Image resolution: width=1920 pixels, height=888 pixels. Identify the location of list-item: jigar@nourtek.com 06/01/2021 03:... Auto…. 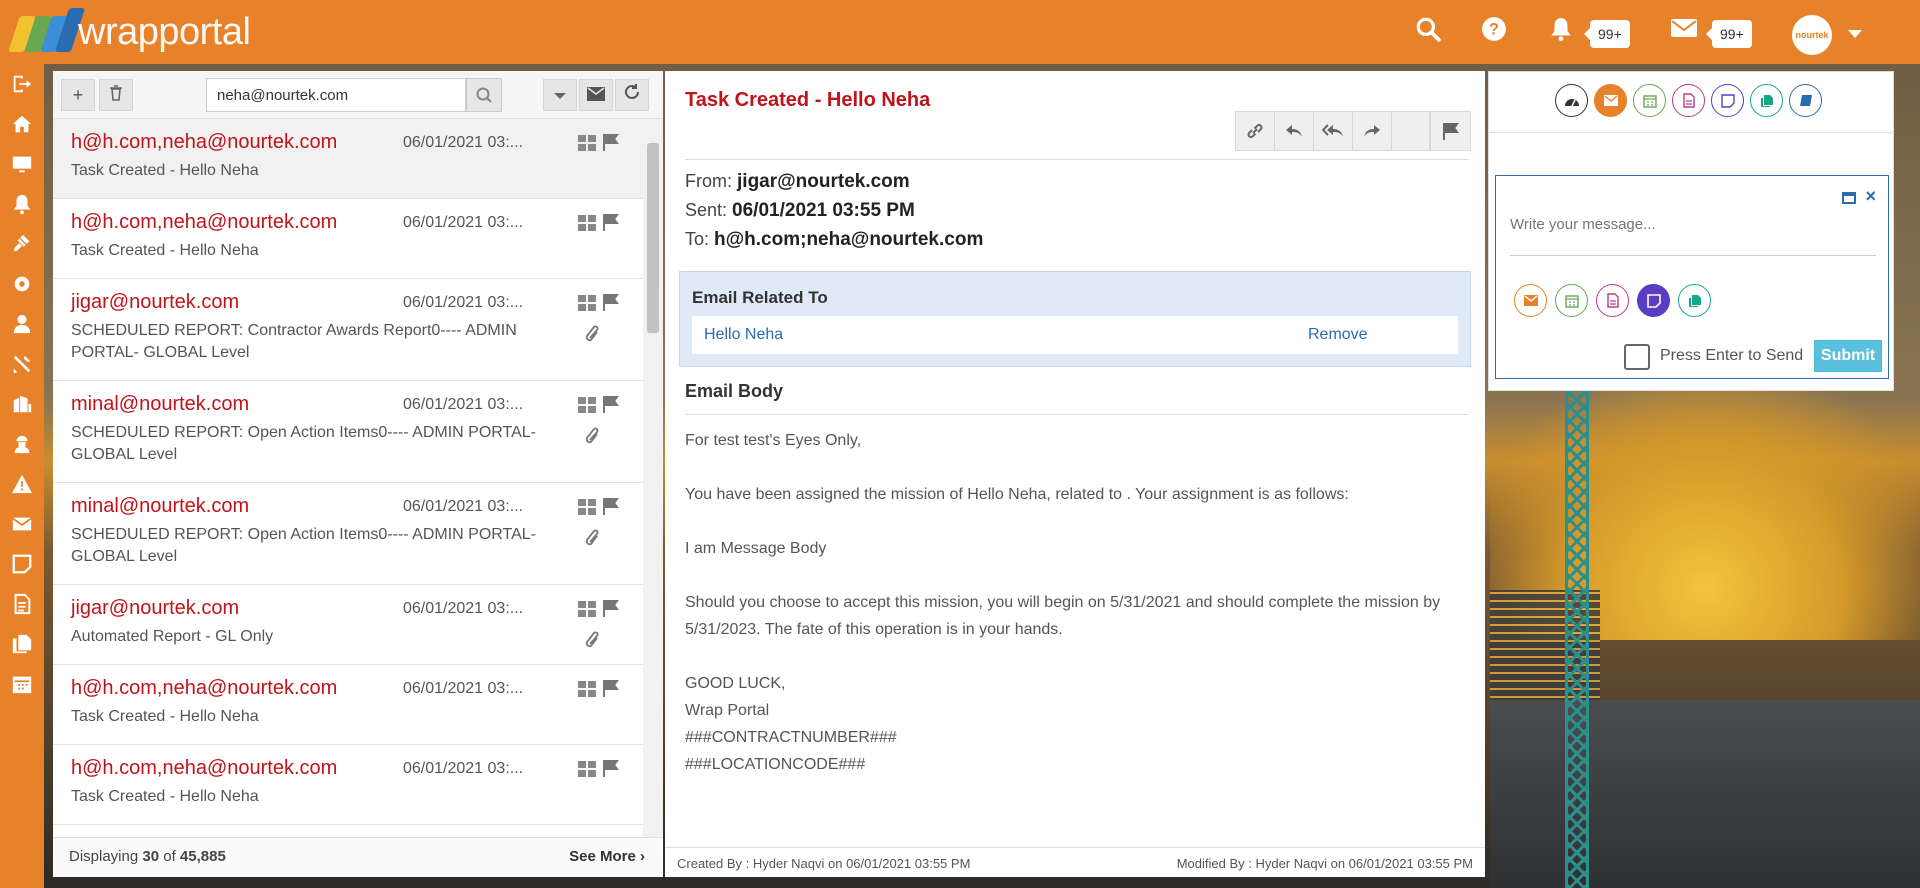
(348, 625).